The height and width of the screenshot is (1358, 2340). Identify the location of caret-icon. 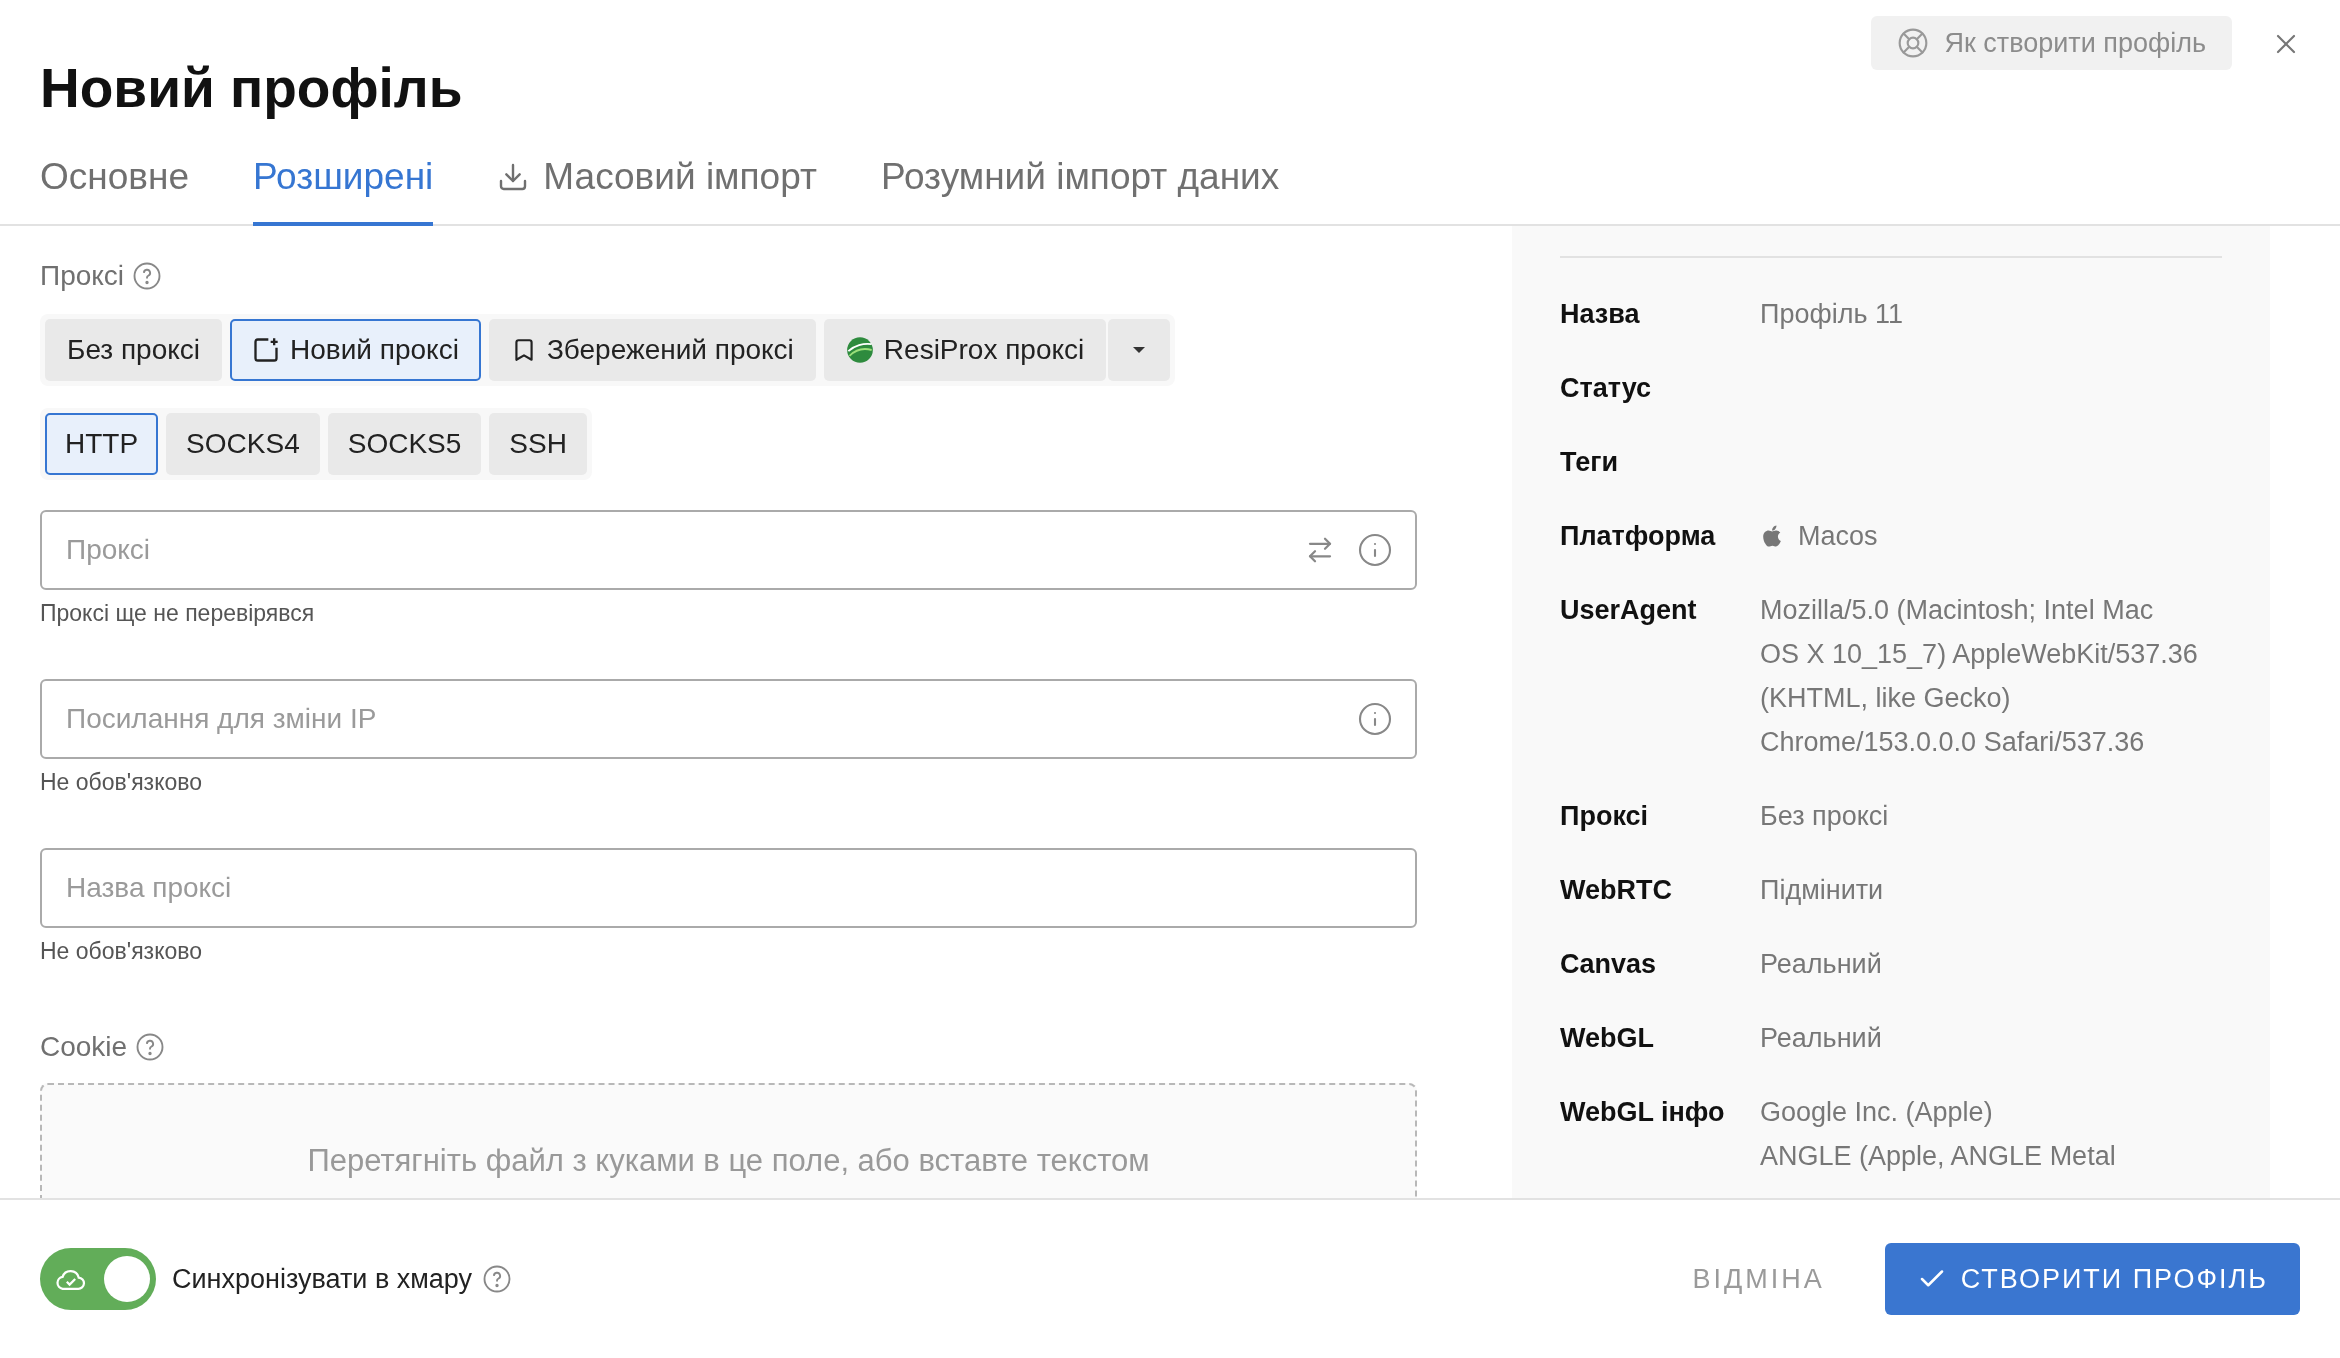
(1139, 350).